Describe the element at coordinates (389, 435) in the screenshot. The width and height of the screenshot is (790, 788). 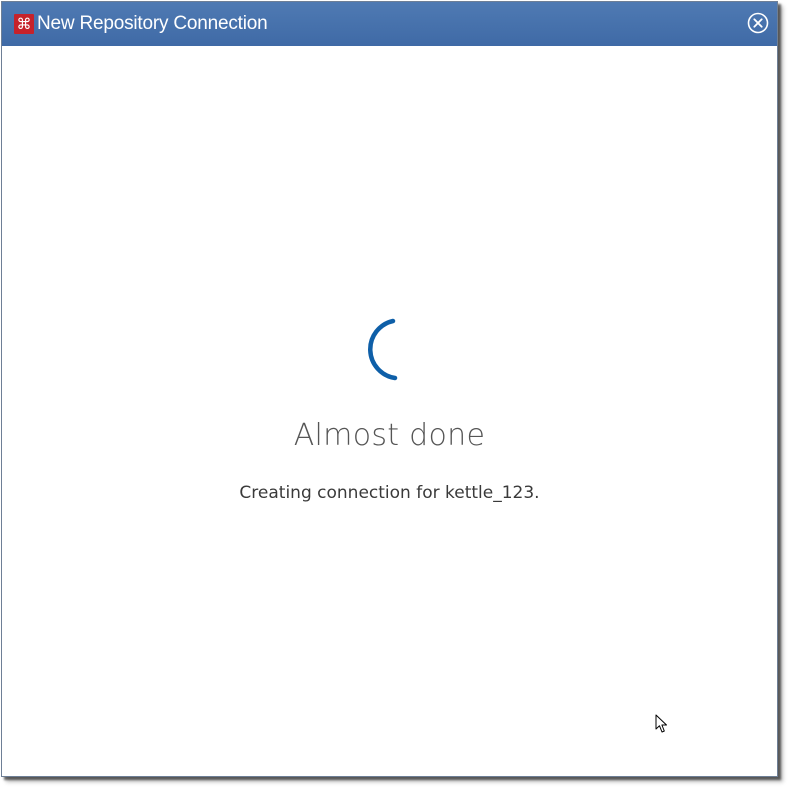
I see `status-heading: Almost done` at that location.